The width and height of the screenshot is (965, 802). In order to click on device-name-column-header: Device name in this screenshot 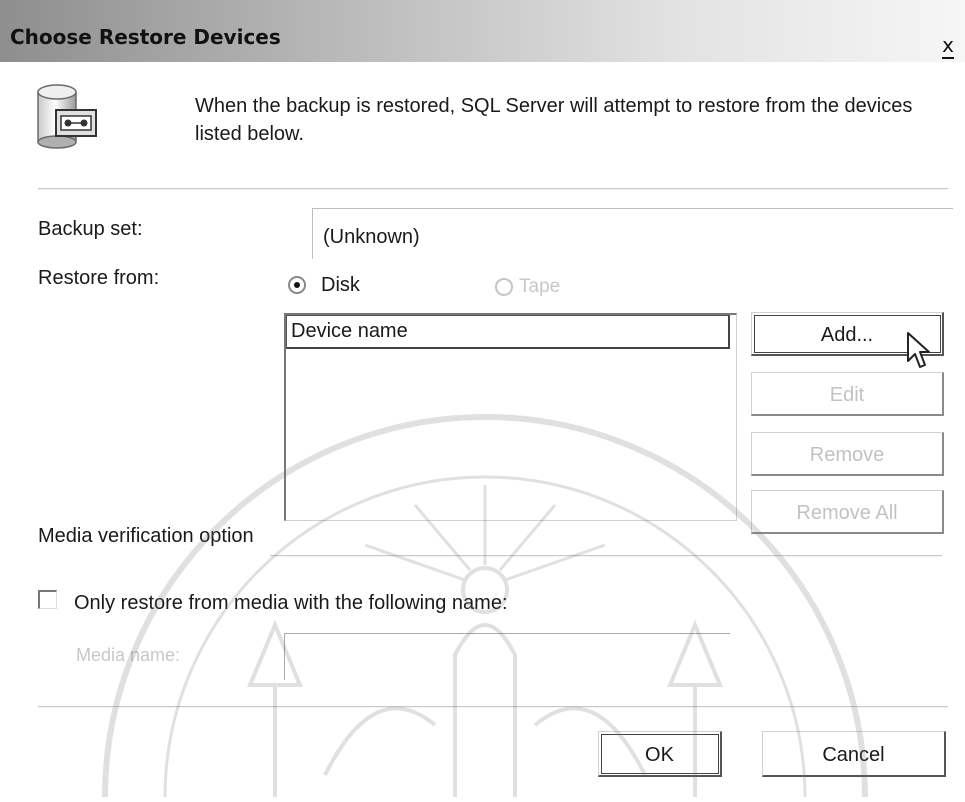, I will do `click(508, 332)`.